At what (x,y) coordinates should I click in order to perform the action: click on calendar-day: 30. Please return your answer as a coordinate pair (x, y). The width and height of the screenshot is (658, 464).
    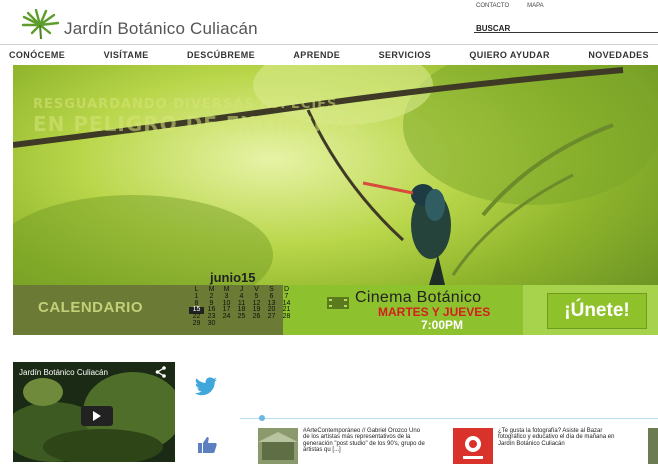
    Looking at the image, I should click on (211, 324).